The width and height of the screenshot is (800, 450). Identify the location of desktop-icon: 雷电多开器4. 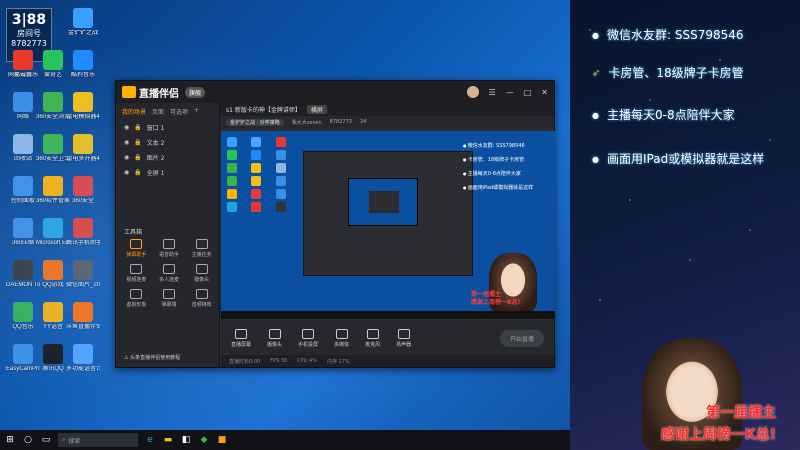
(83, 148).